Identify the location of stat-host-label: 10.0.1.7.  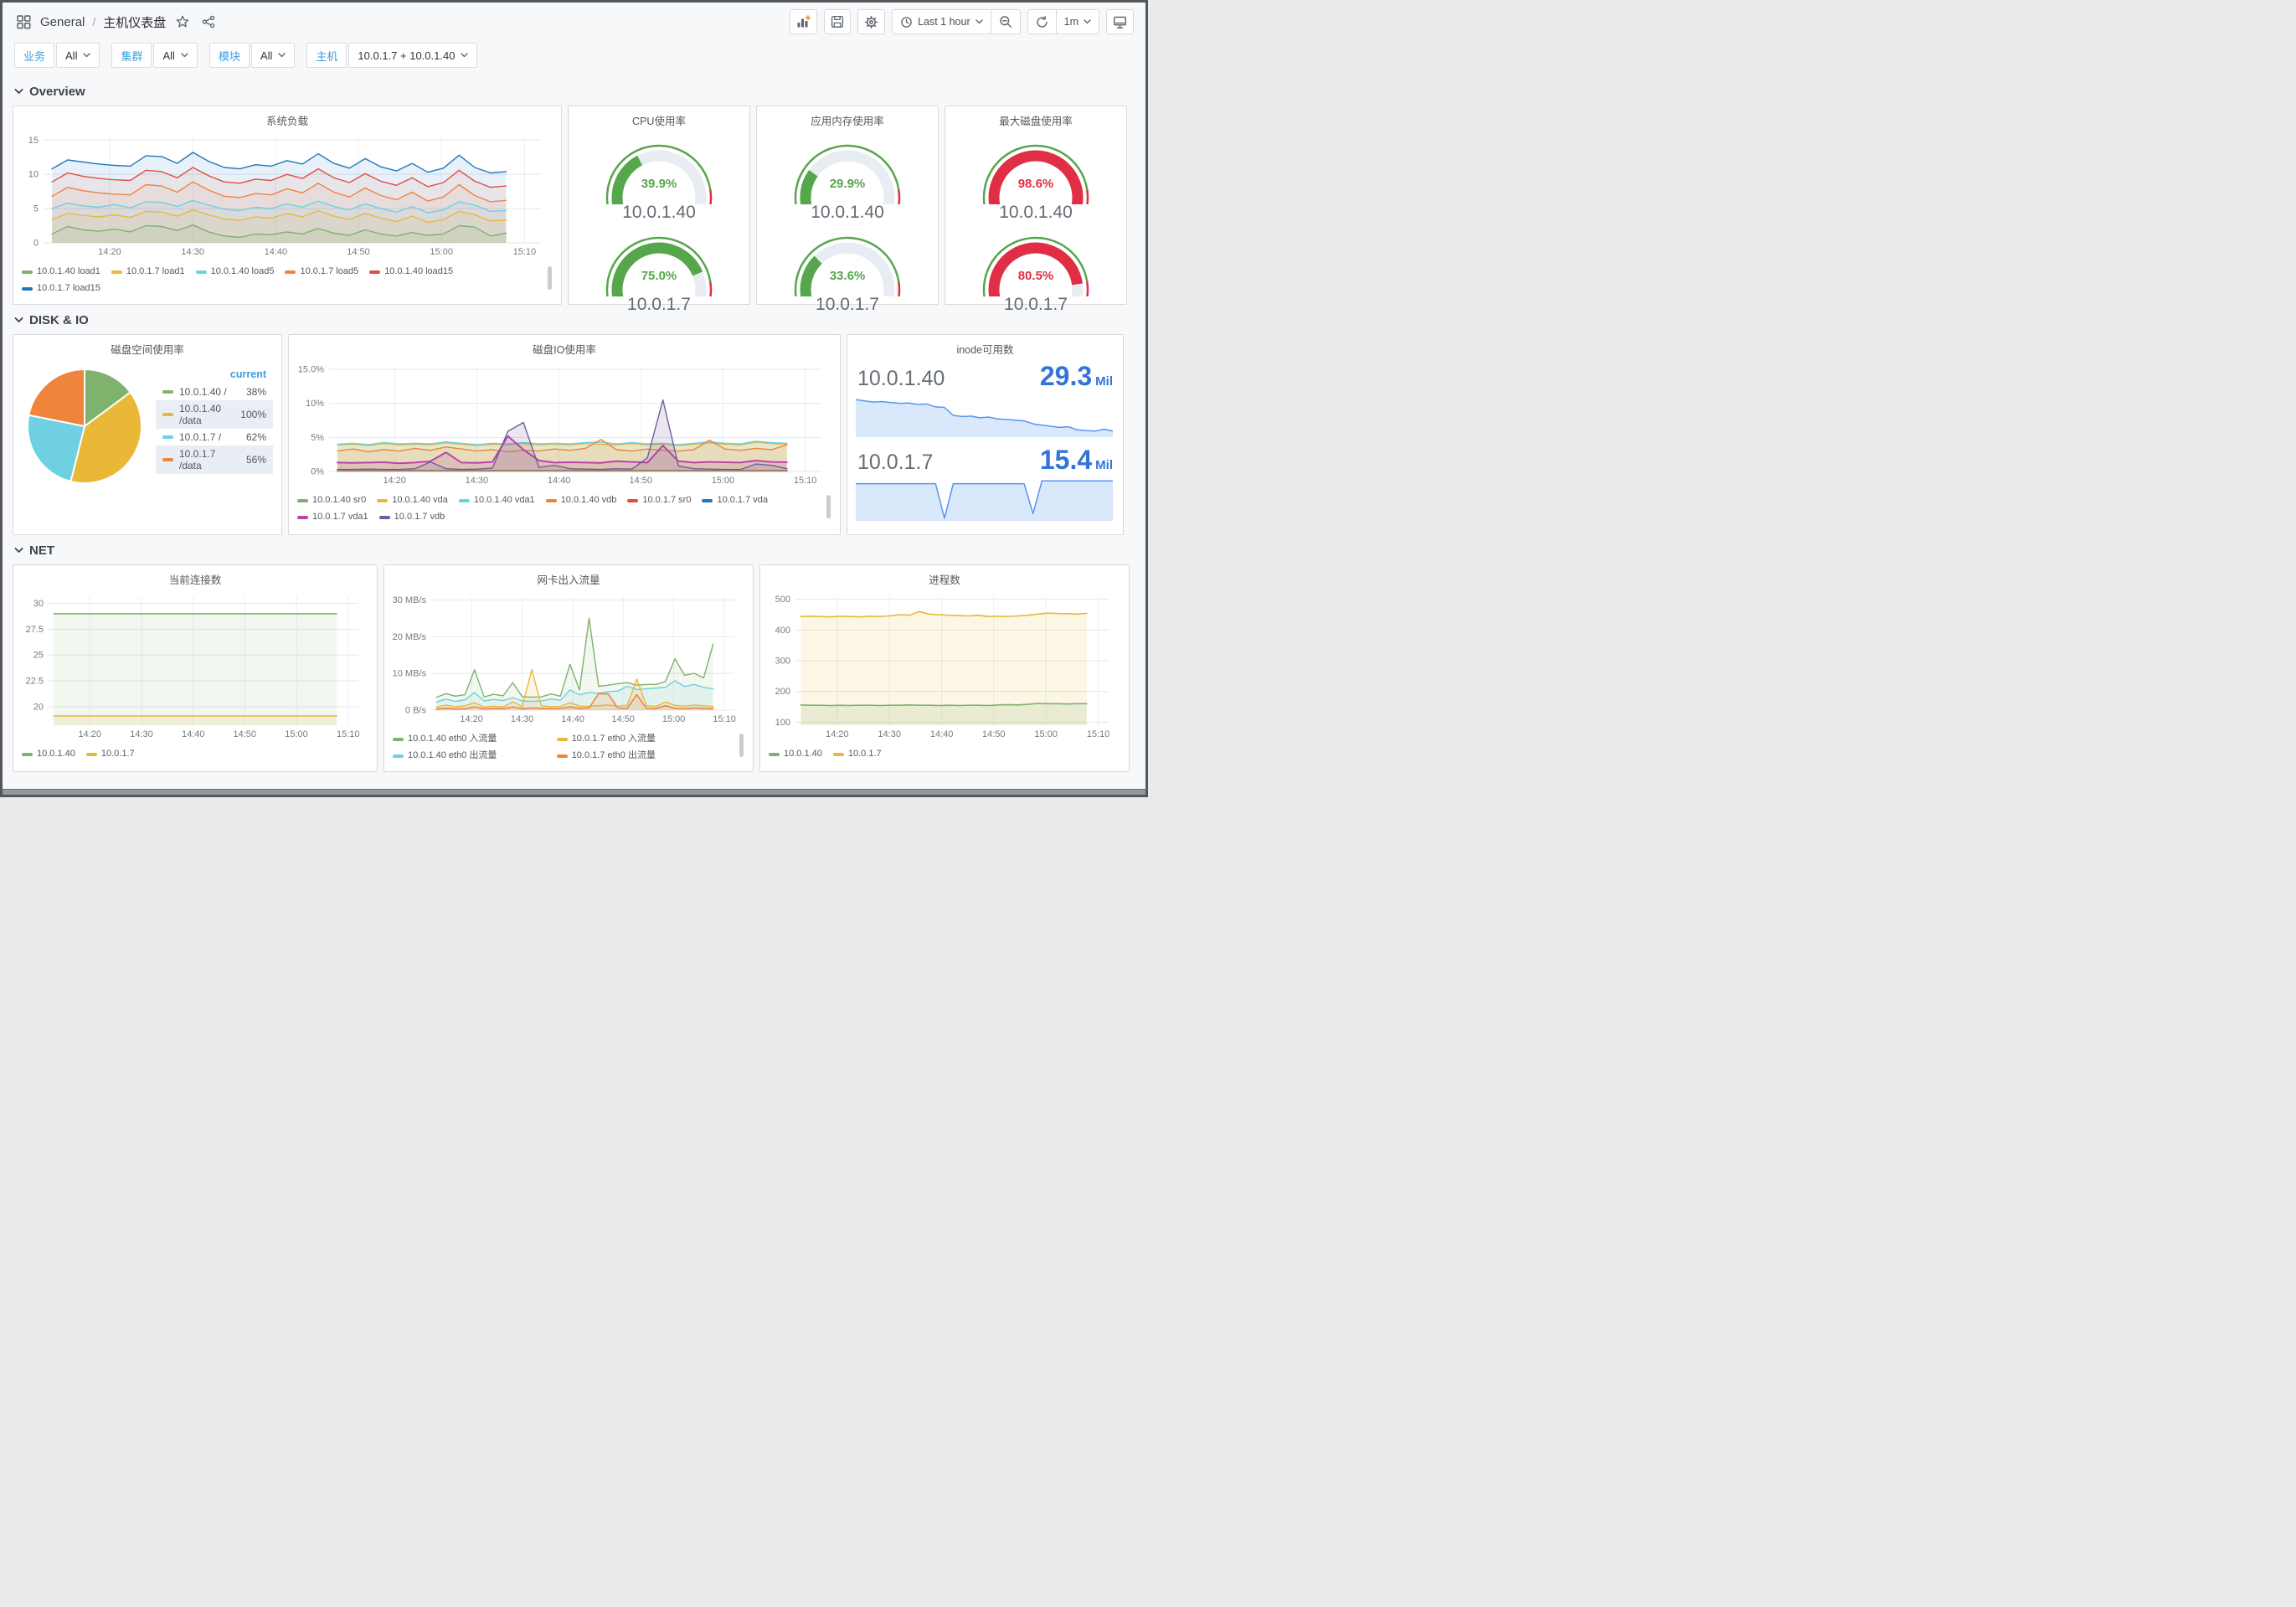
(896, 462).